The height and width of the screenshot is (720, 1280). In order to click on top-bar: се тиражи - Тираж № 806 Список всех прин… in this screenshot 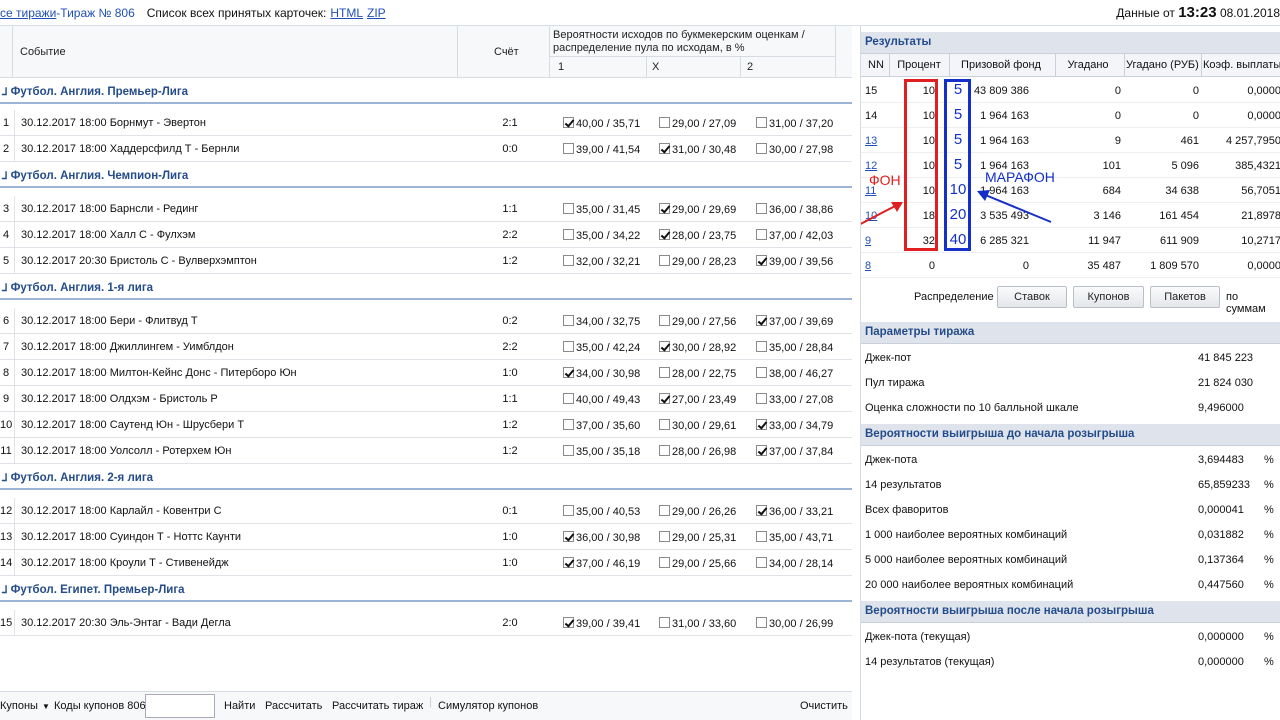, I will do `click(640, 13)`.